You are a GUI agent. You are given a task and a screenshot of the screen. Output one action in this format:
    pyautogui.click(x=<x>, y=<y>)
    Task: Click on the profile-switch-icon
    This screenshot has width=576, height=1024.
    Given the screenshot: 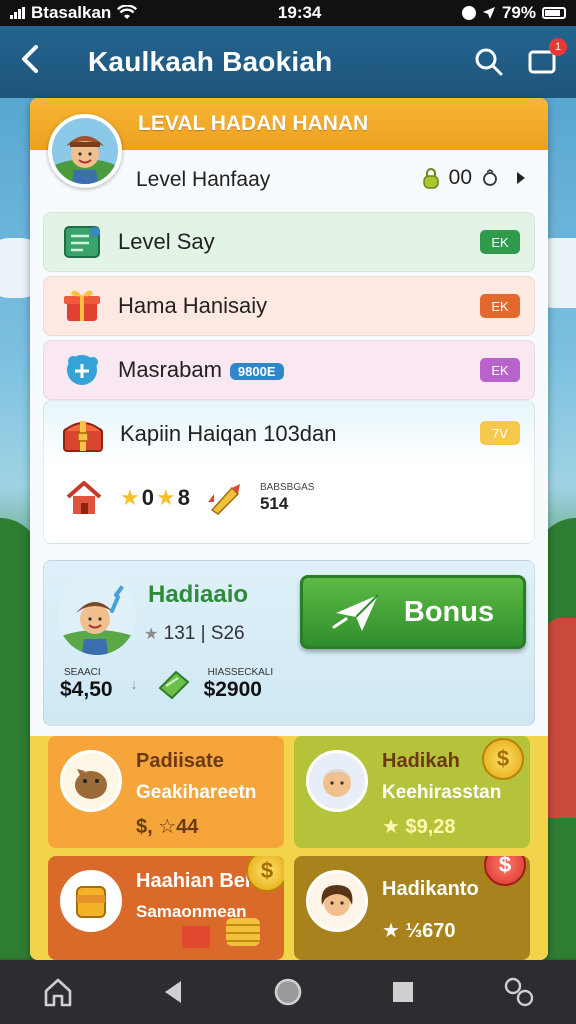 What is the action you would take?
    pyautogui.click(x=519, y=992)
    